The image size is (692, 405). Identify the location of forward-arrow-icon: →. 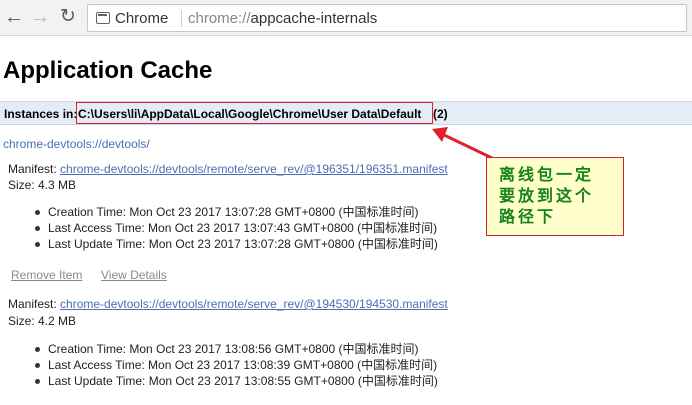
(40, 17).